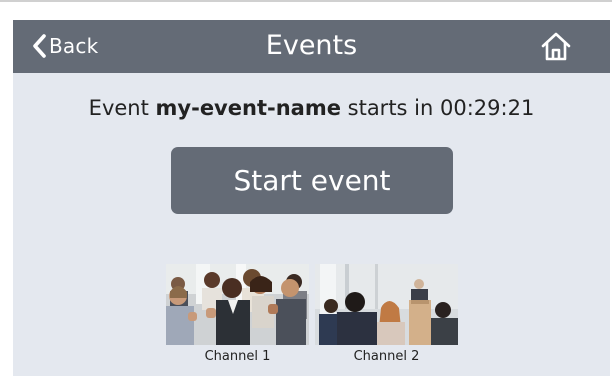 Image resolution: width=612 pixels, height=376 pixels. Describe the element at coordinates (248, 108) in the screenshot. I see `event-name: my-event-name` at that location.